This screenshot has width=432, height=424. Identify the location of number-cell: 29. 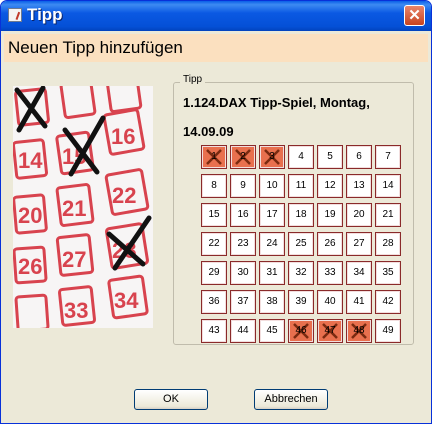
(214, 273).